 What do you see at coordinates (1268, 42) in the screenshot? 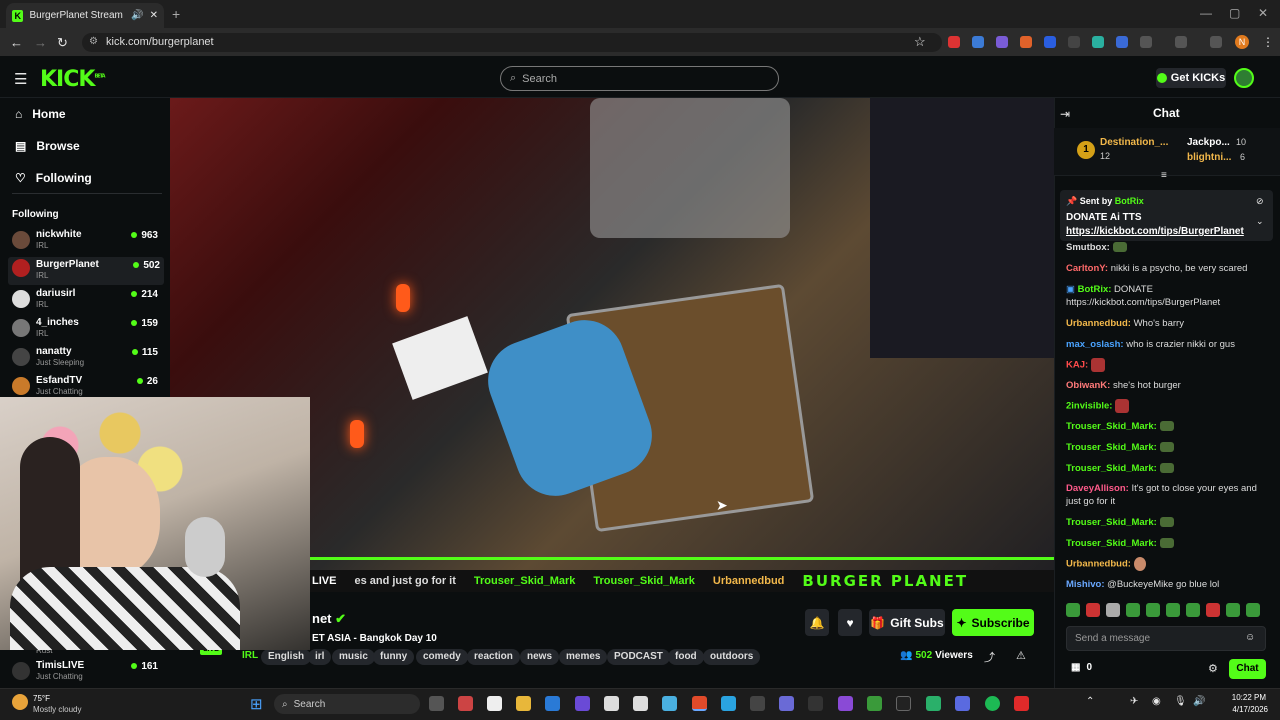
I see `browser-menu-icon: ⋮` at bounding box center [1268, 42].